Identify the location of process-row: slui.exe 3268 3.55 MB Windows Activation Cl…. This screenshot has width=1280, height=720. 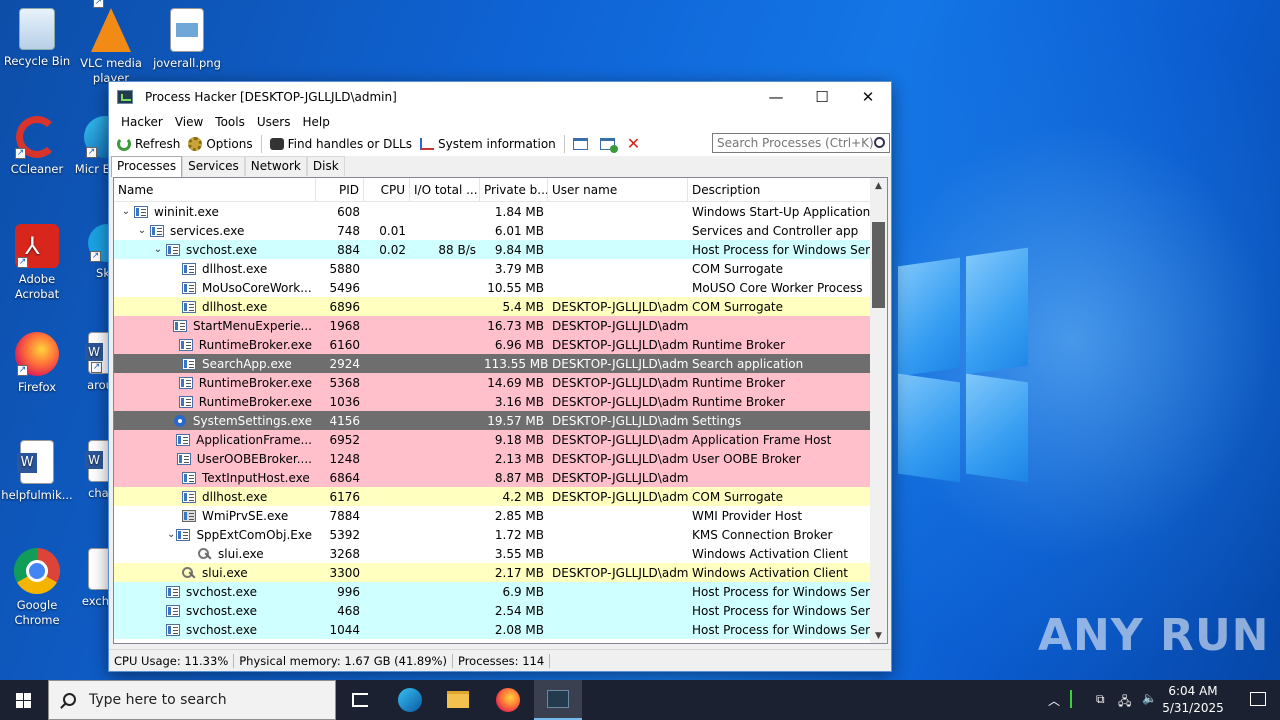
(492, 553).